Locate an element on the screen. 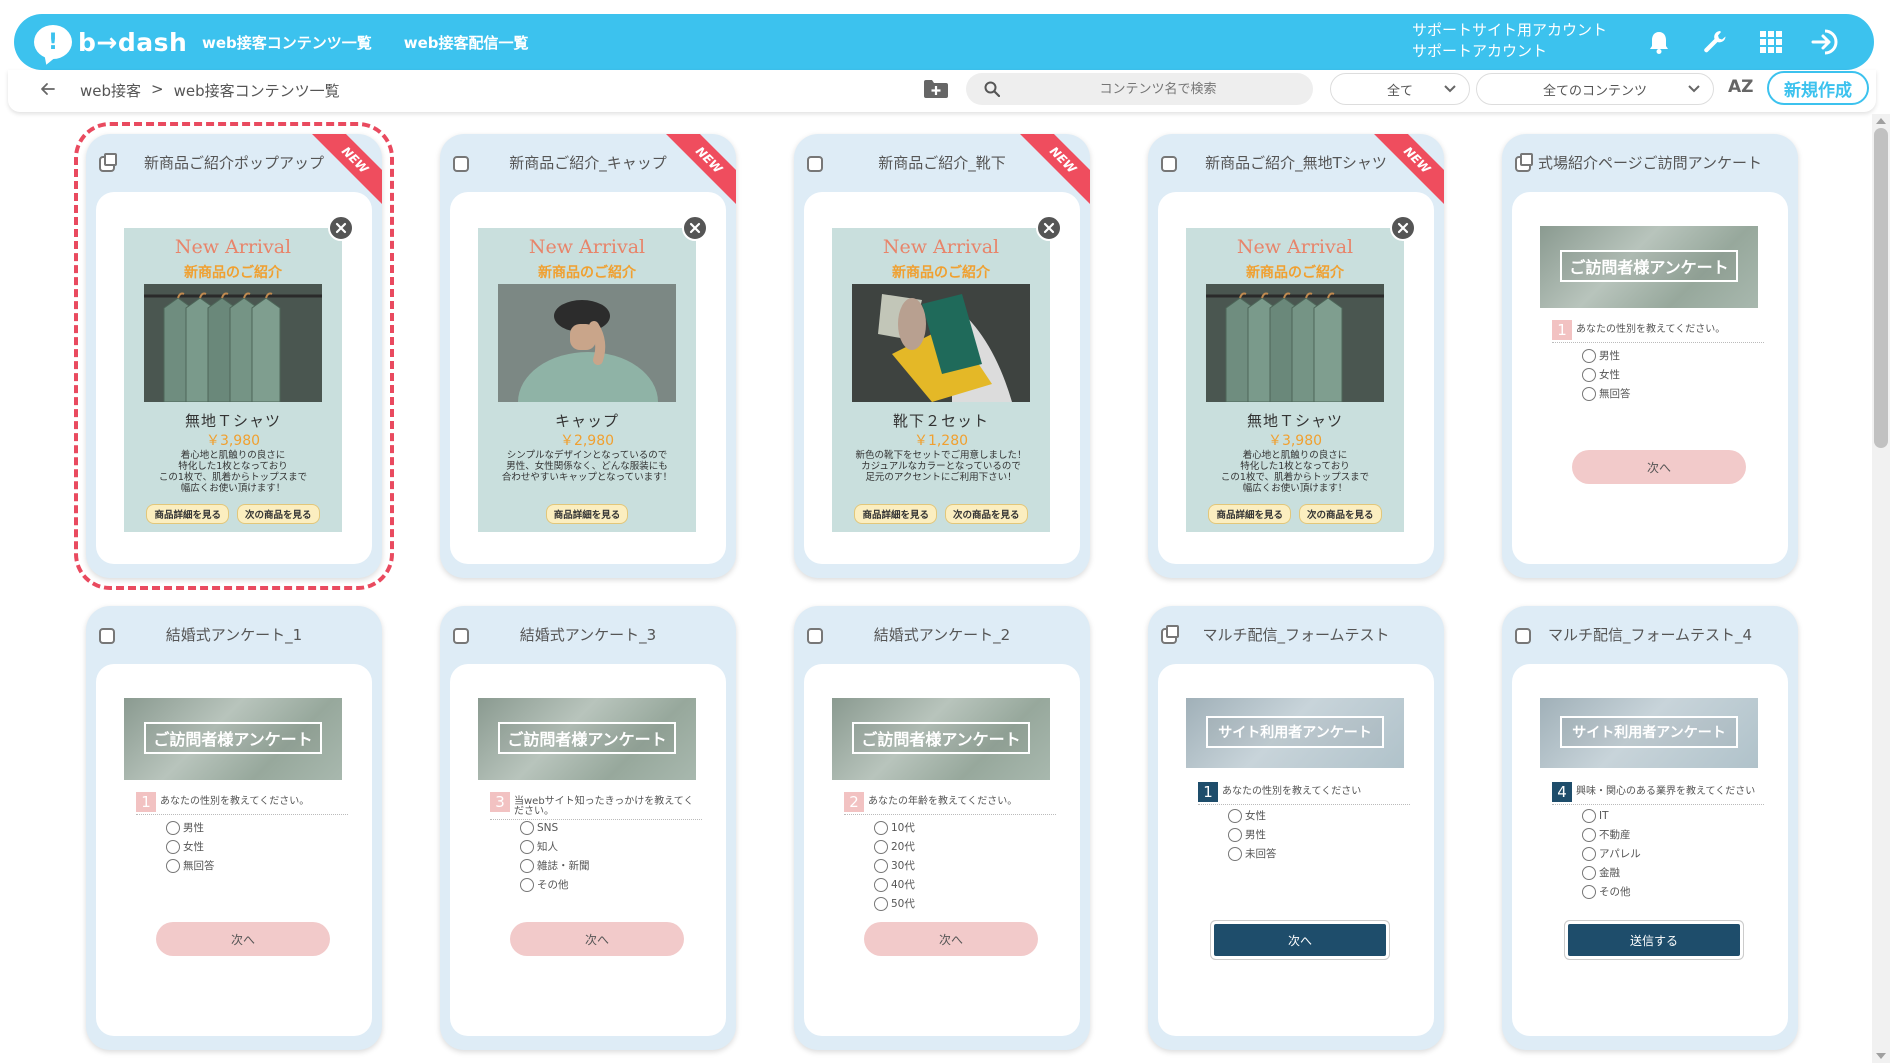 This screenshot has height=1063, width=1890. question-text: 興味・関心のある業界を教えてください is located at coordinates (1666, 791).